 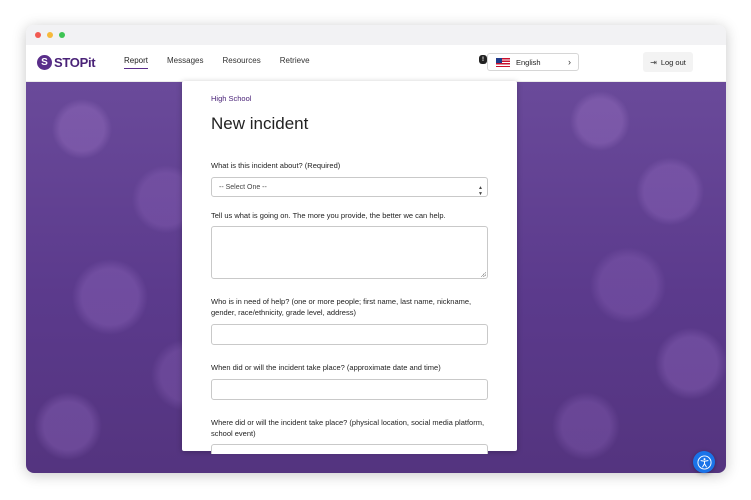 I want to click on about-label: What is this incident about? (Required), so click(x=276, y=165).